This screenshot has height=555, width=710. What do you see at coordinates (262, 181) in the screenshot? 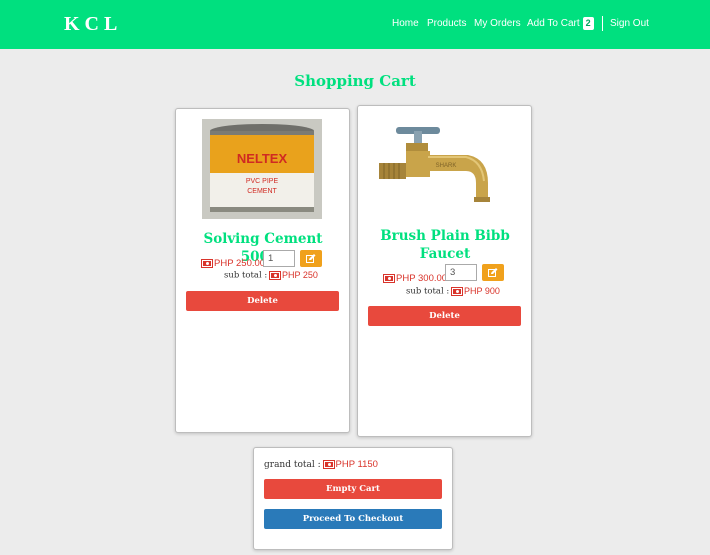
I see `image-text-pvc: PVC PIPE` at bounding box center [262, 181].